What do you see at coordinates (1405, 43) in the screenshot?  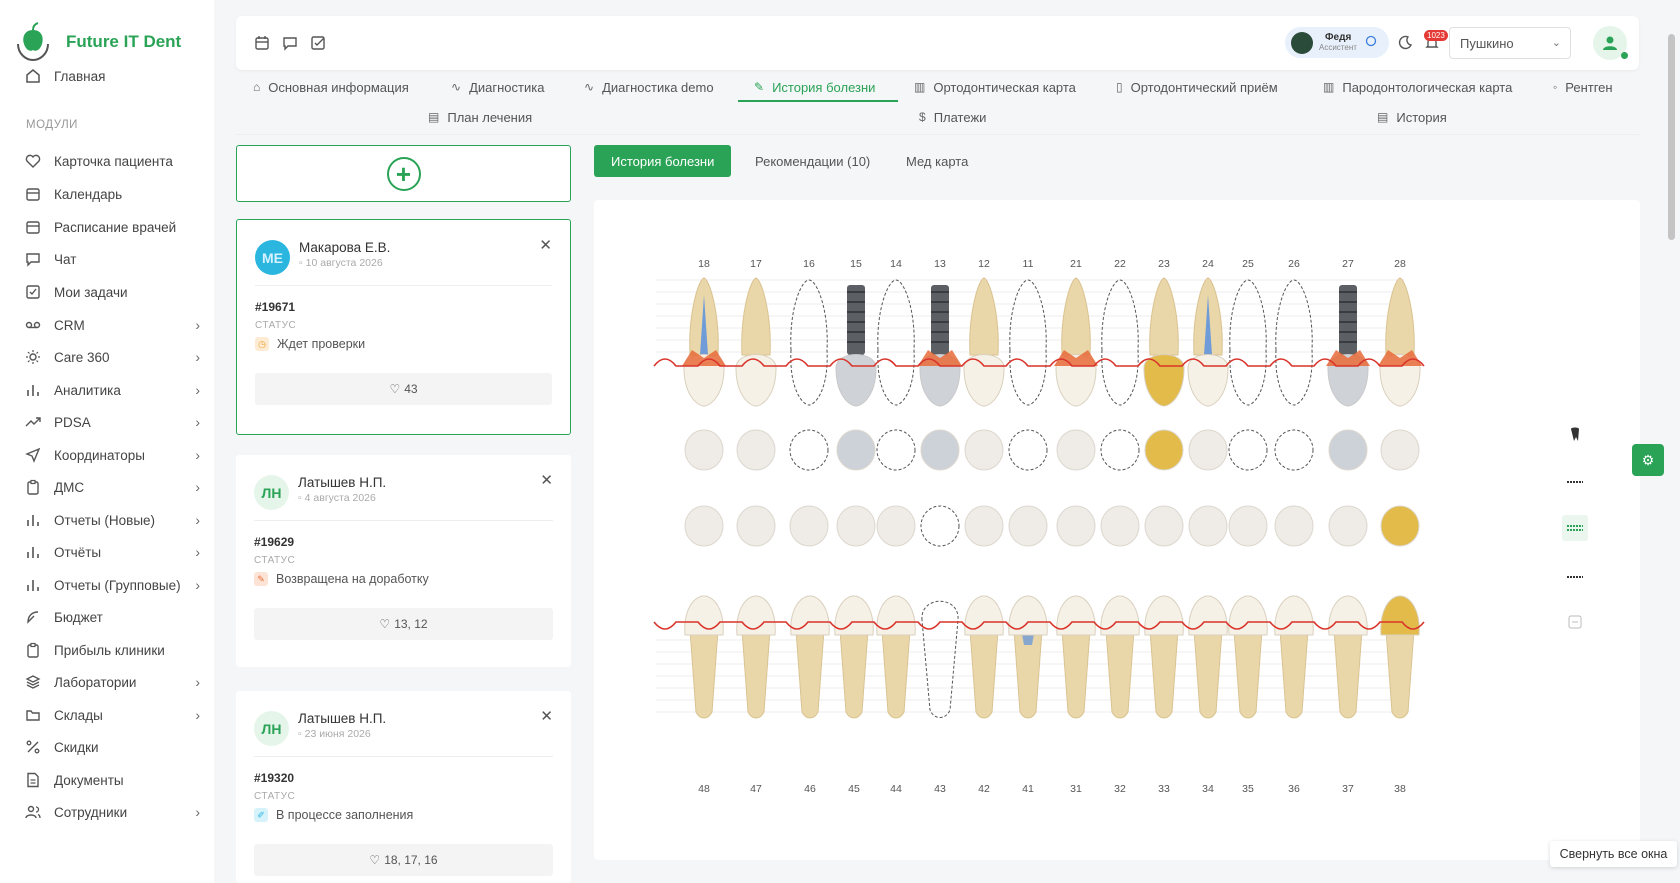 I see `moon-icon` at bounding box center [1405, 43].